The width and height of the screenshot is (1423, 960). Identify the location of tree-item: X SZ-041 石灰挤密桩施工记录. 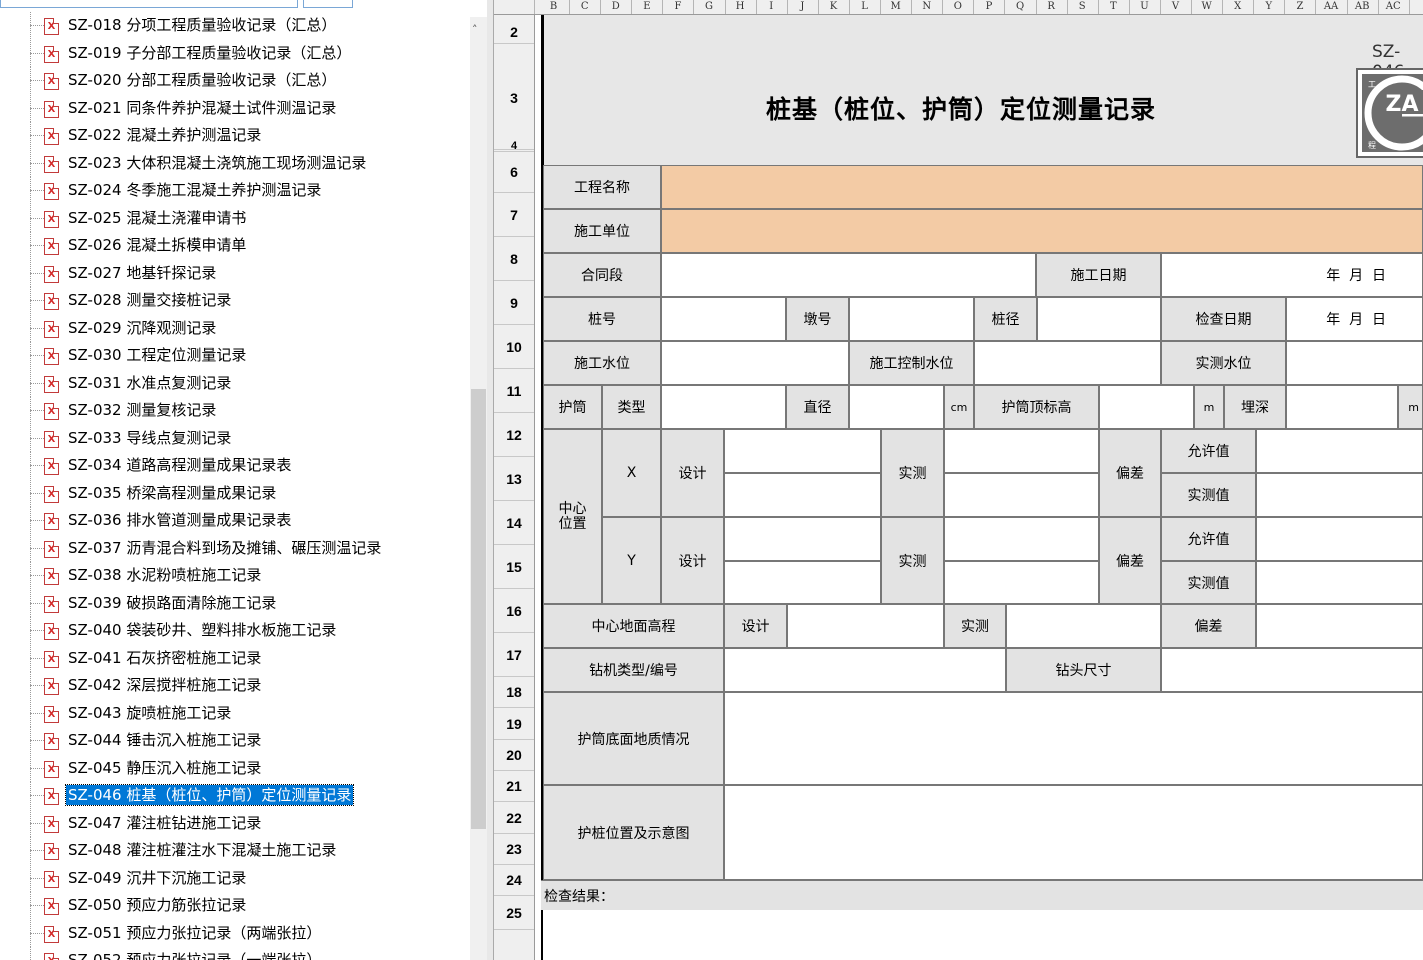
(250, 658).